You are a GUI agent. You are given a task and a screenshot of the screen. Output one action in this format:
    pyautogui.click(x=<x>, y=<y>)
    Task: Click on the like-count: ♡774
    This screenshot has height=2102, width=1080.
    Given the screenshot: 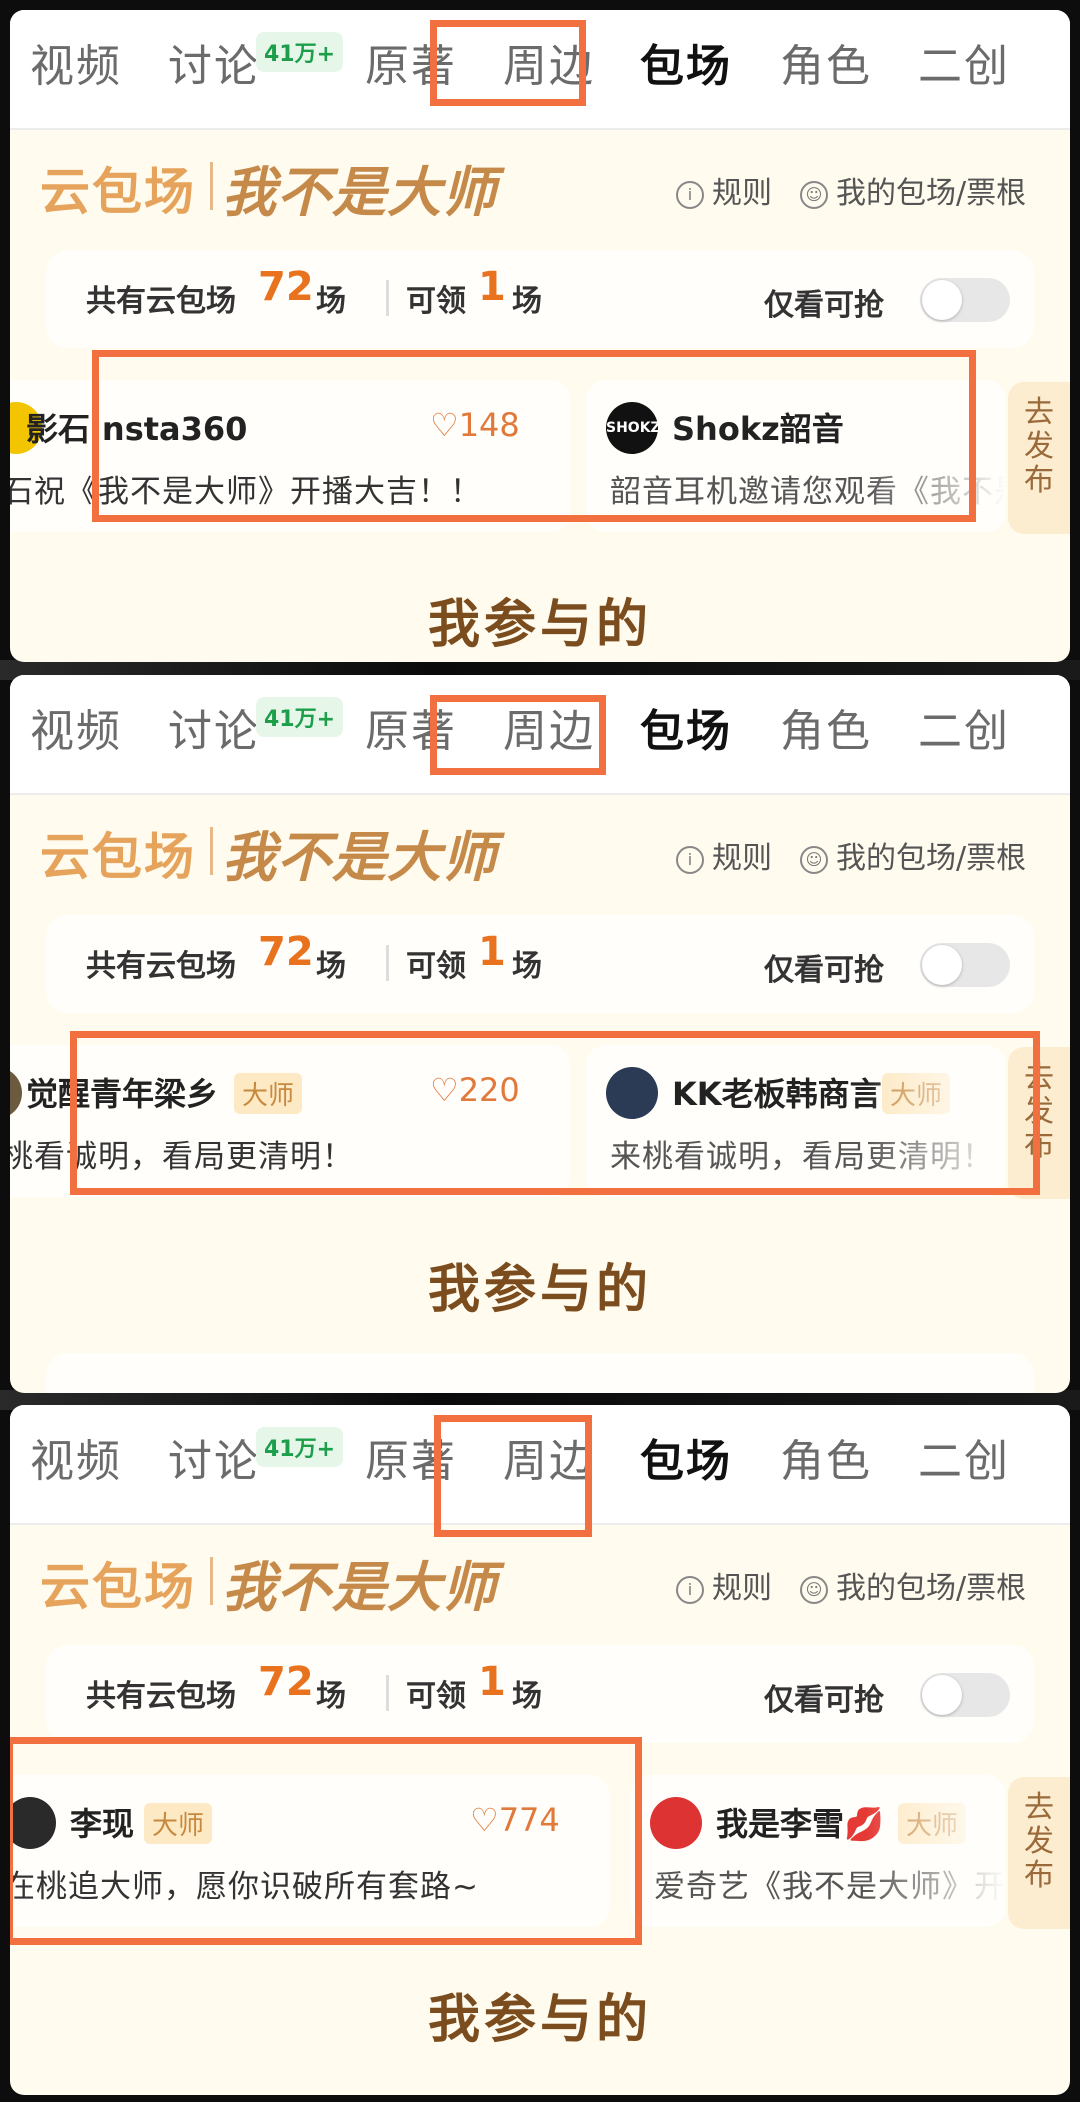 What is the action you would take?
    pyautogui.click(x=515, y=1820)
    